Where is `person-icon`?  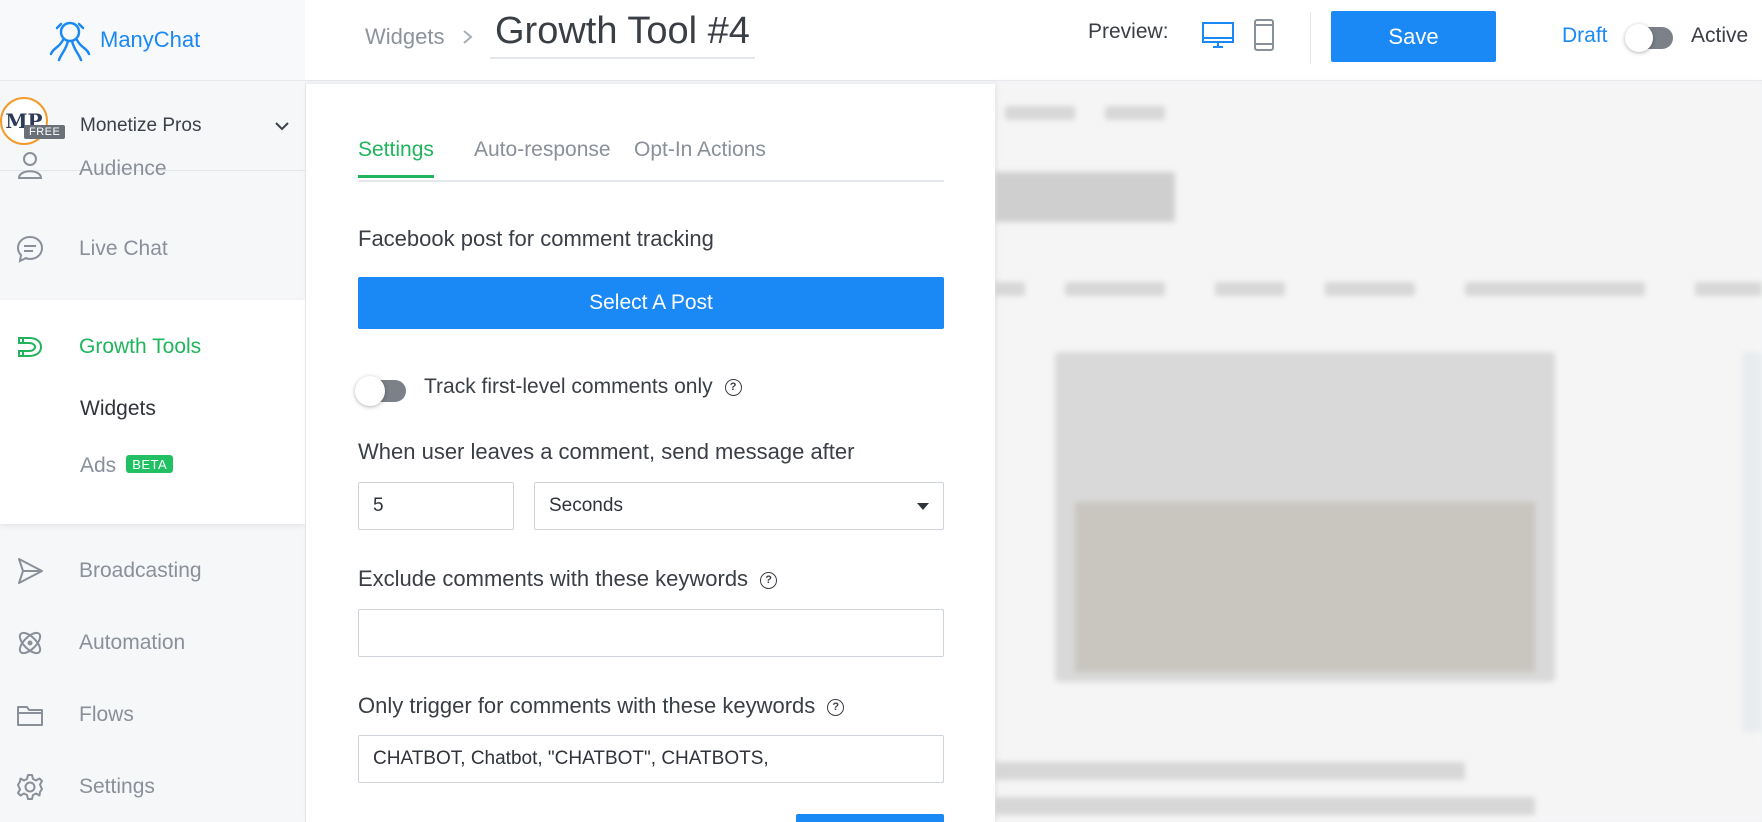 person-icon is located at coordinates (30, 166).